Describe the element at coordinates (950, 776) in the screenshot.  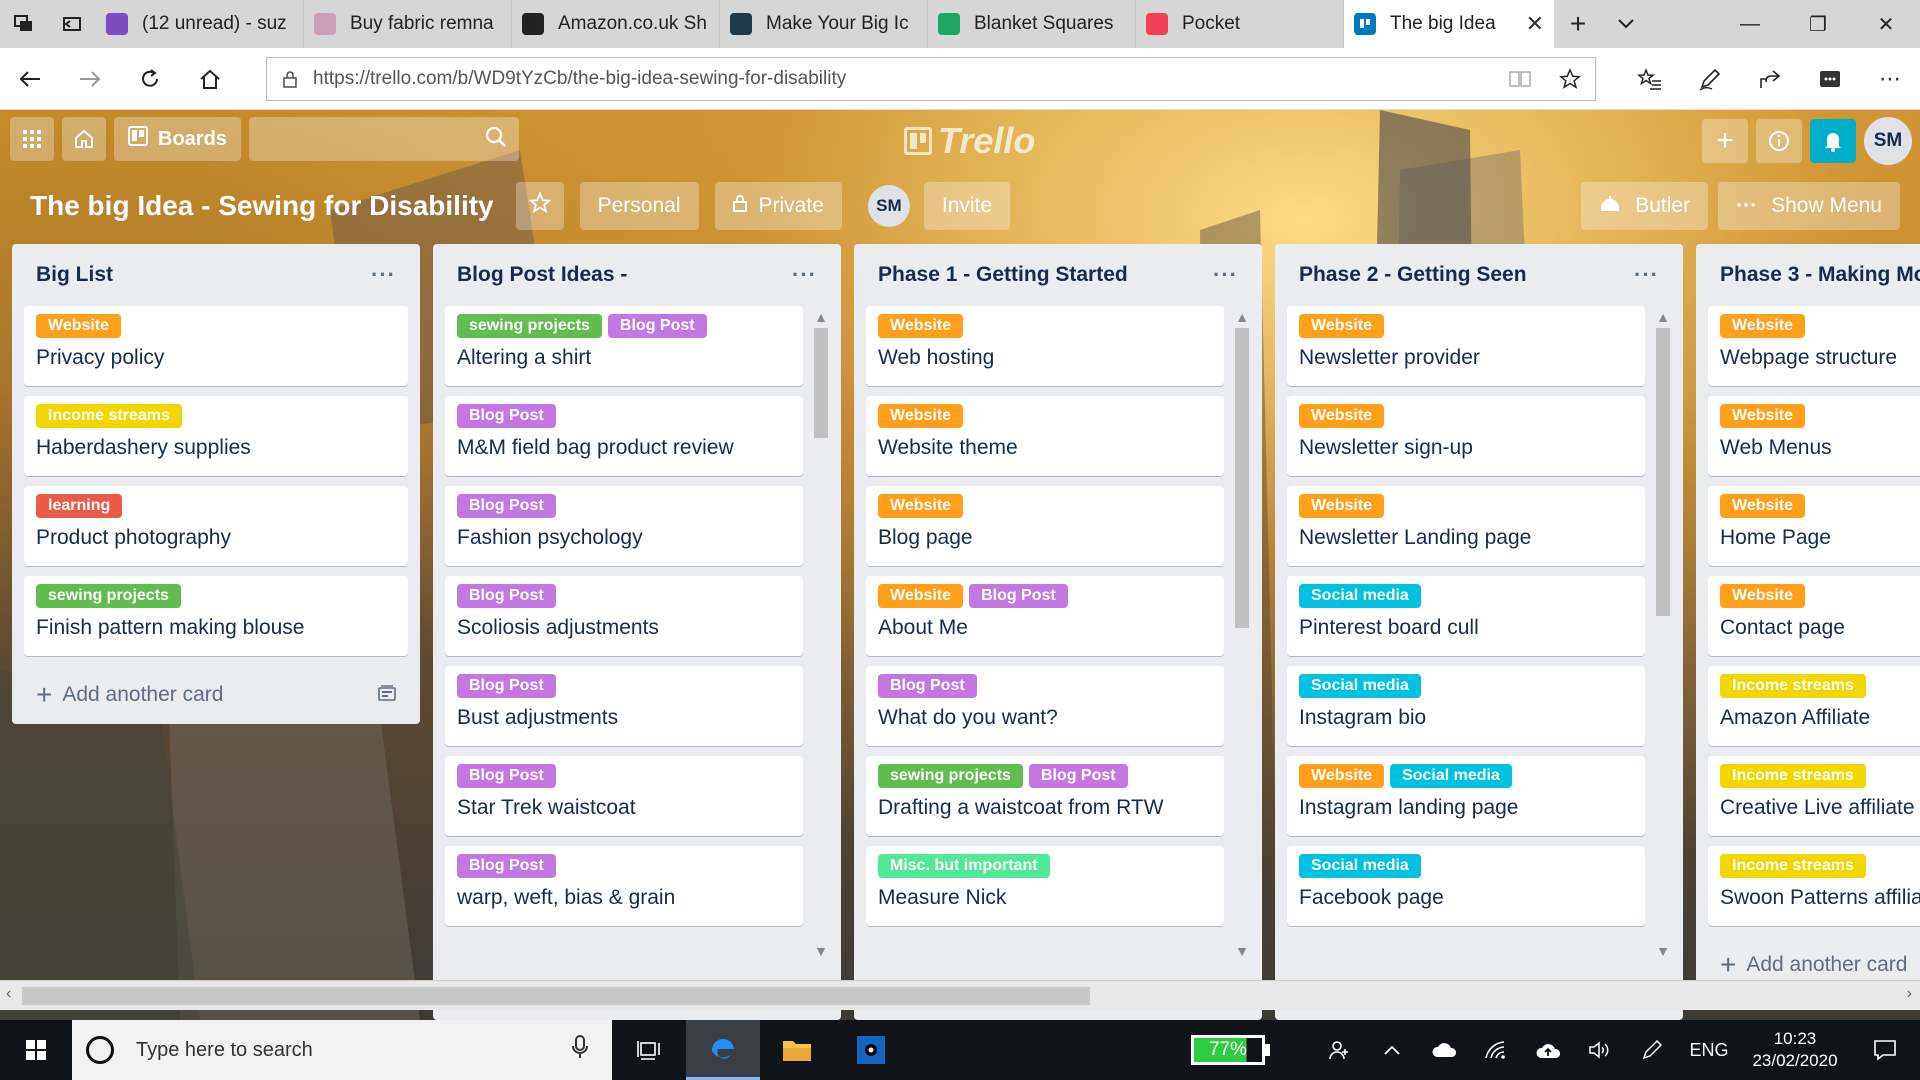
I see `card-label: sewing projects` at that location.